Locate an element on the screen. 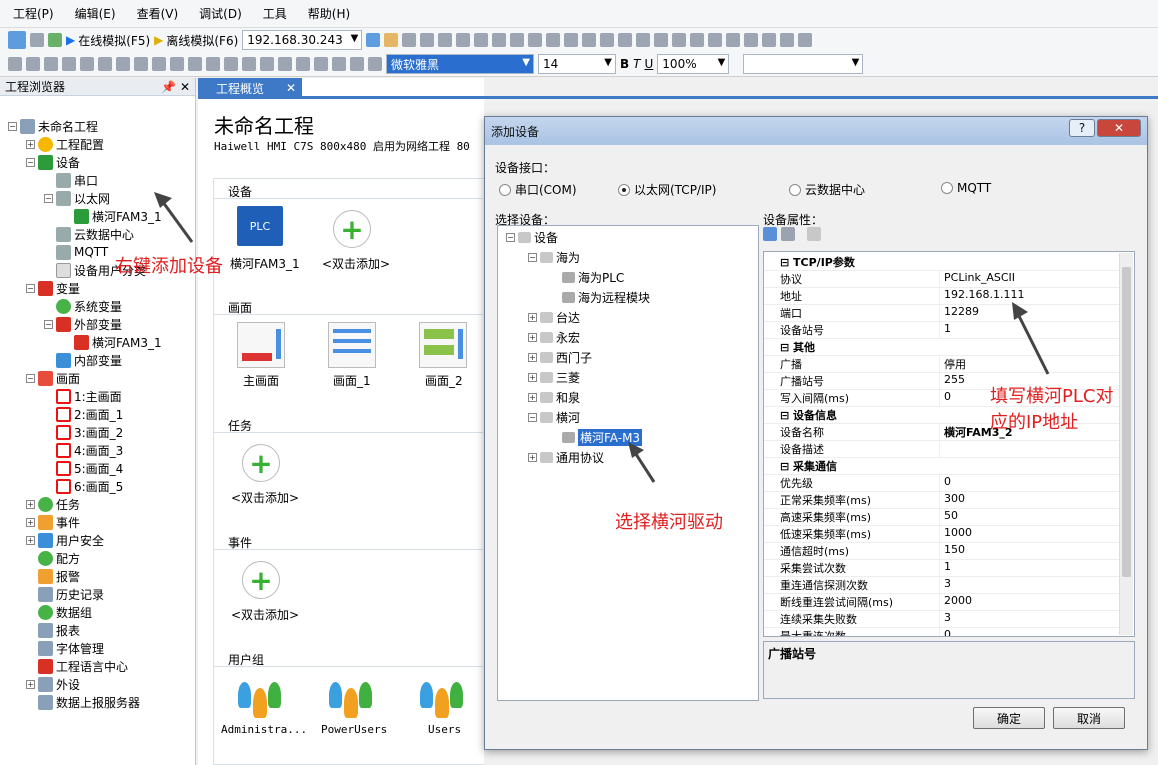 Image resolution: width=1158 pixels, height=765 pixels. explorer-item: + 任务 is located at coordinates (53, 504).